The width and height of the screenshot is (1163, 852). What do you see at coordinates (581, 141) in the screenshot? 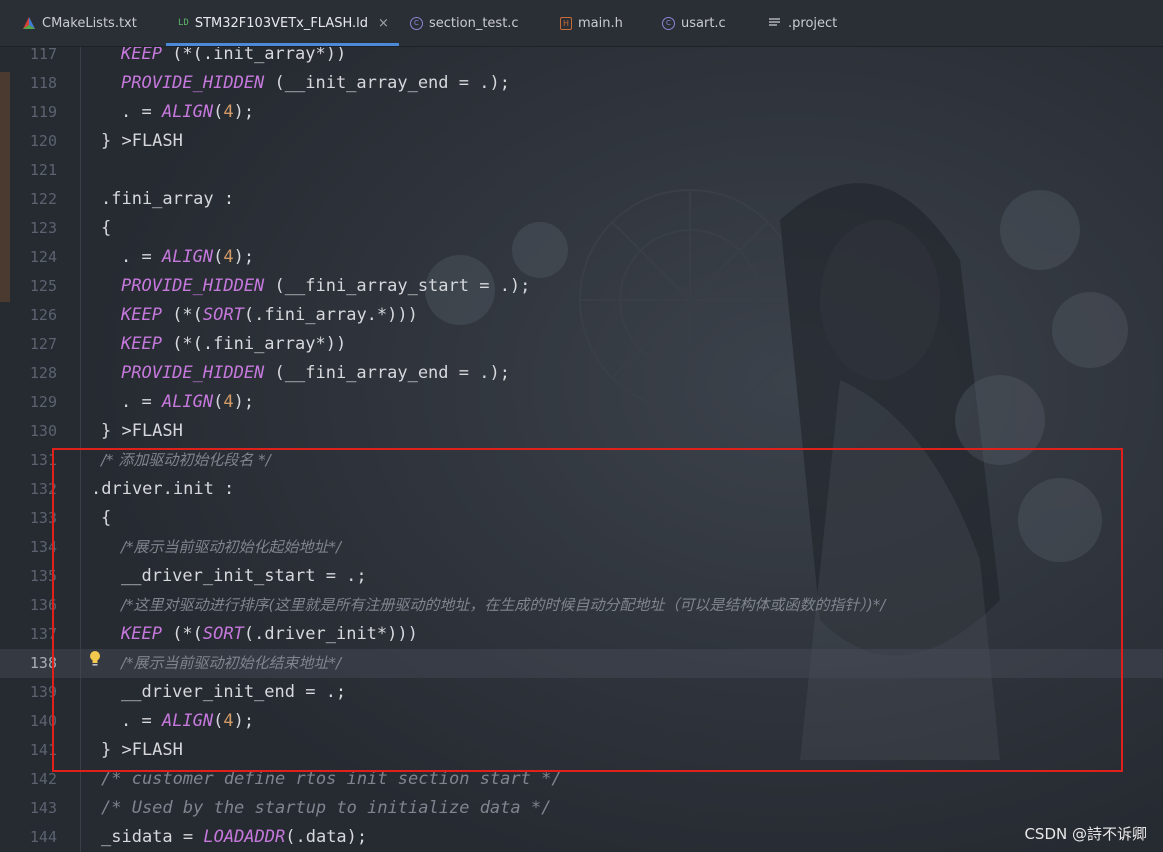
I see `code-line: 120 } >FLASH` at bounding box center [581, 141].